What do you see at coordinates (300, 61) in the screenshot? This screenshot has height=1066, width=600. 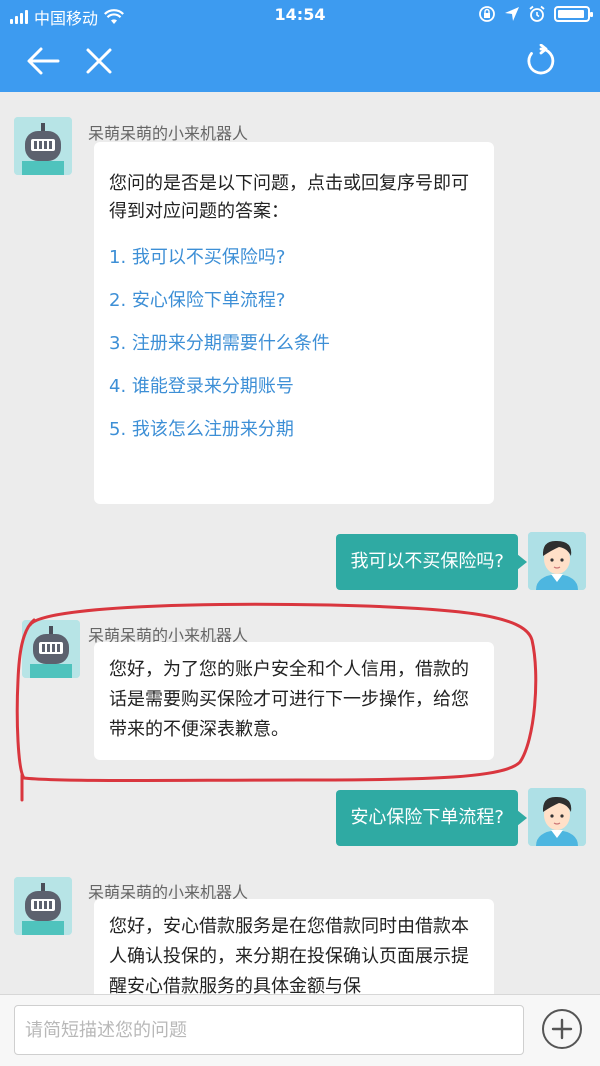 I see `navigation-bar` at bounding box center [300, 61].